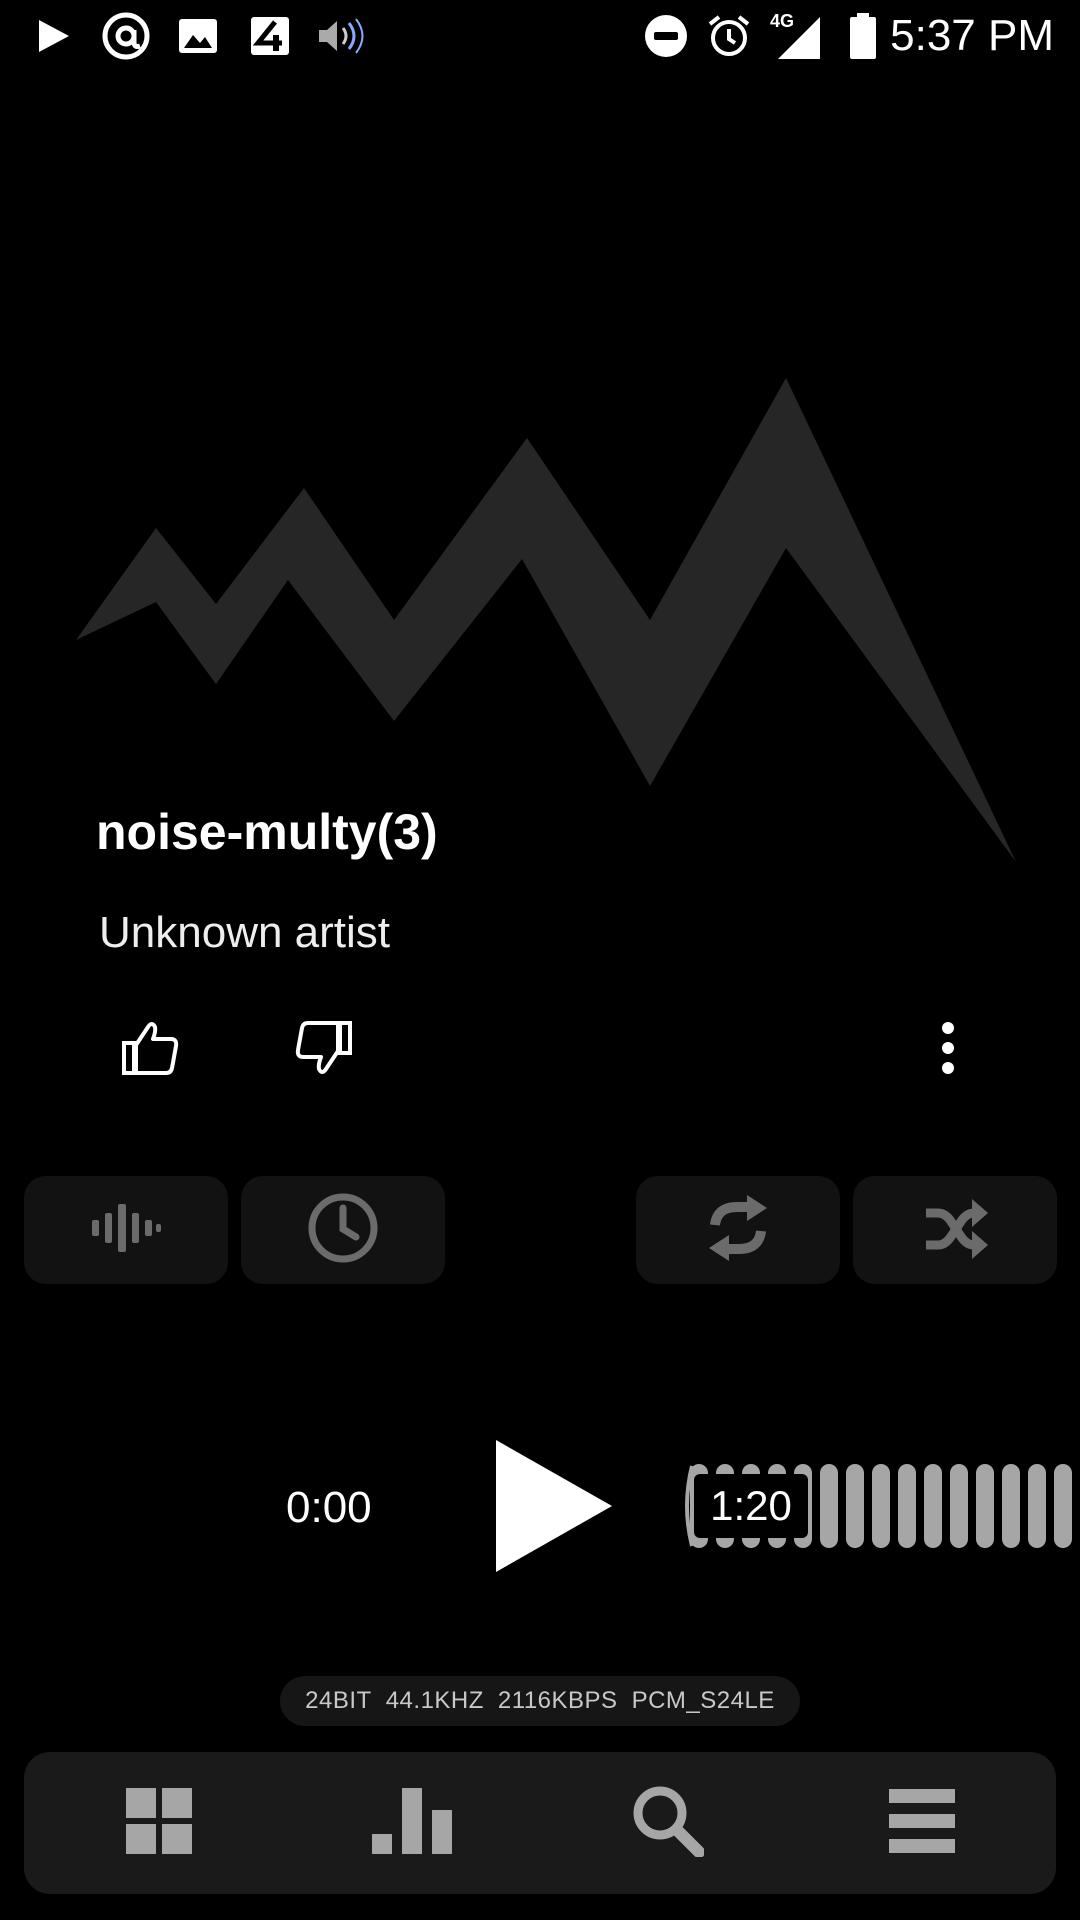 The width and height of the screenshot is (1080, 1920). Describe the element at coordinates (554, 1506) in the screenshot. I see `play-button` at that location.